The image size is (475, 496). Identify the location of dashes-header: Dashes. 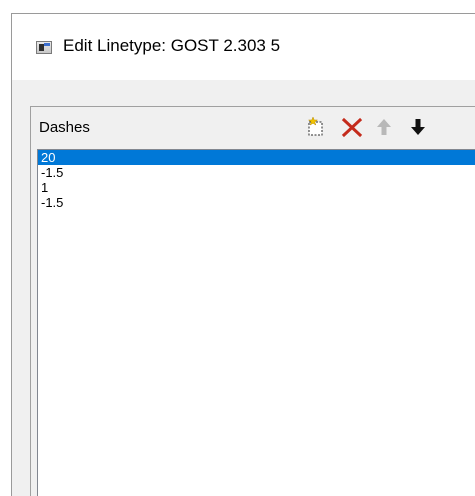
(253, 127).